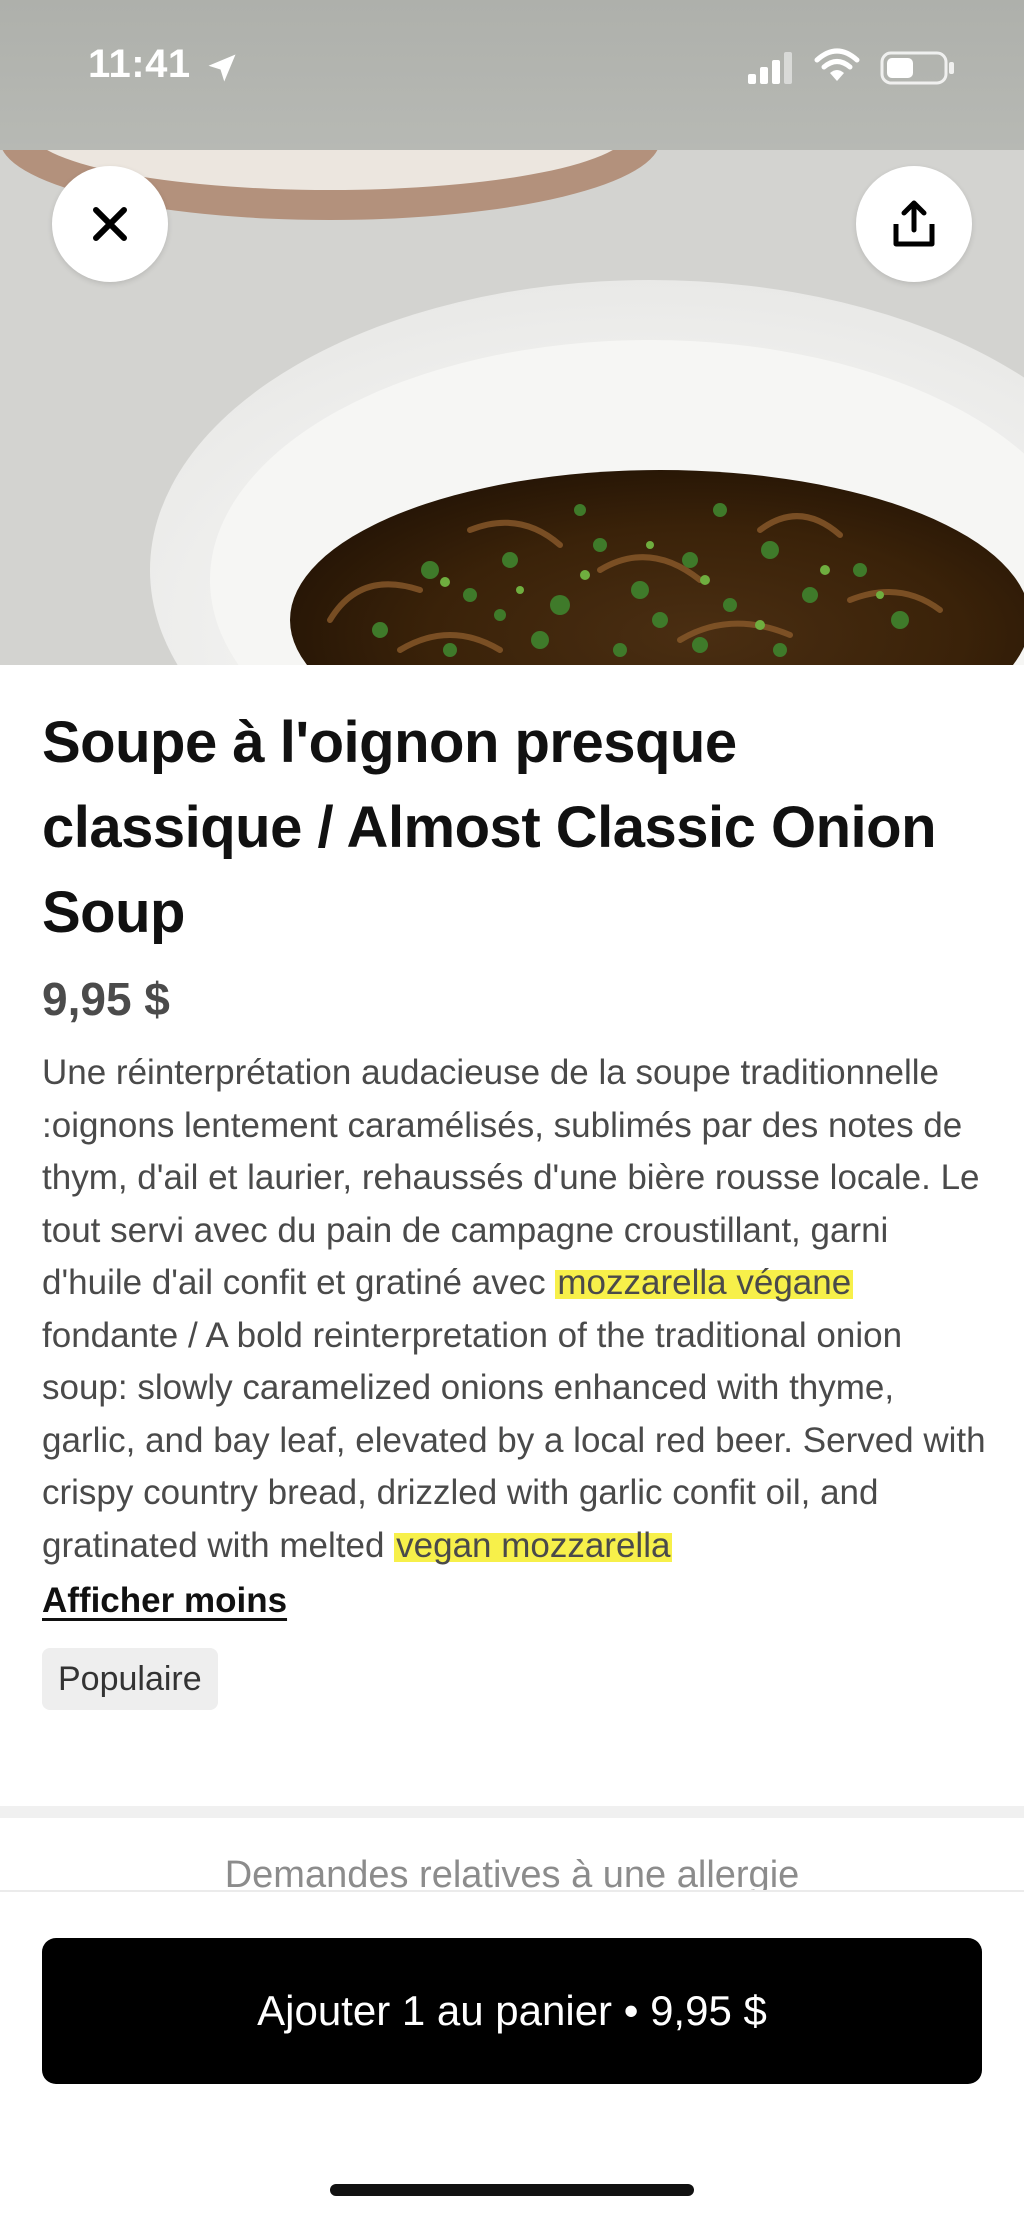 Image resolution: width=1024 pixels, height=2216 pixels. What do you see at coordinates (512, 2011) in the screenshot?
I see `add-to-cart-button: Ajouter 1 au panier • 9,95 $` at bounding box center [512, 2011].